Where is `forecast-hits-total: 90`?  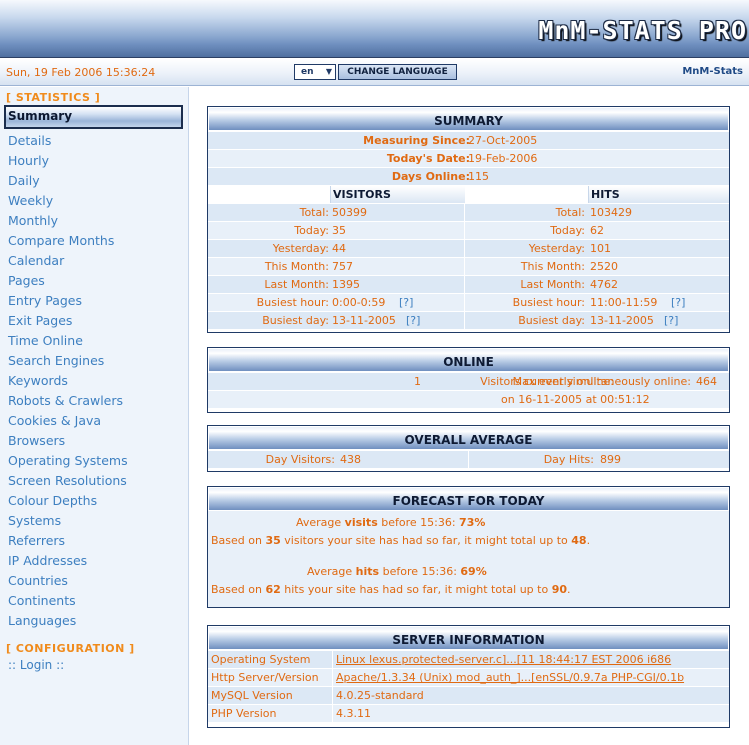
forecast-hits-total: 90 is located at coordinates (559, 589).